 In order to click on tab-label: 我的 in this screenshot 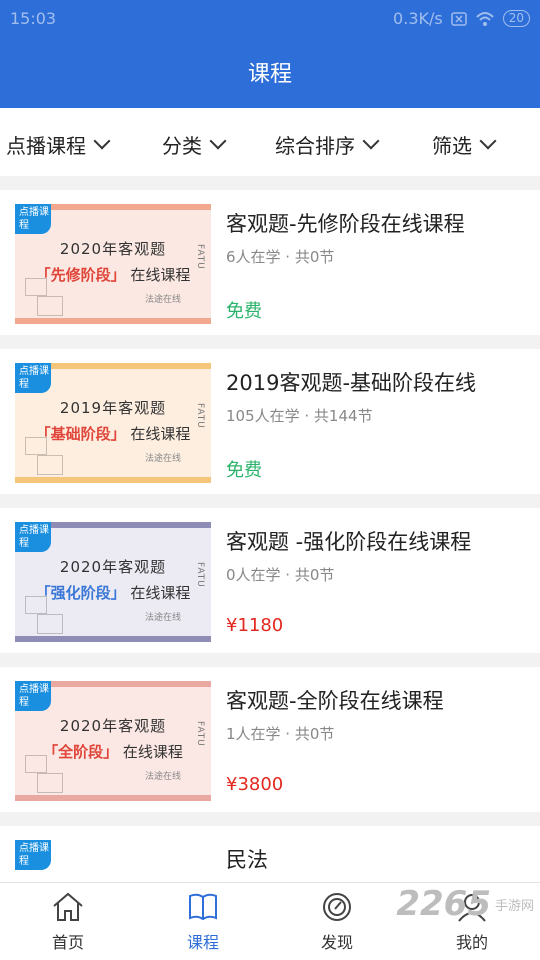, I will do `click(471, 942)`.